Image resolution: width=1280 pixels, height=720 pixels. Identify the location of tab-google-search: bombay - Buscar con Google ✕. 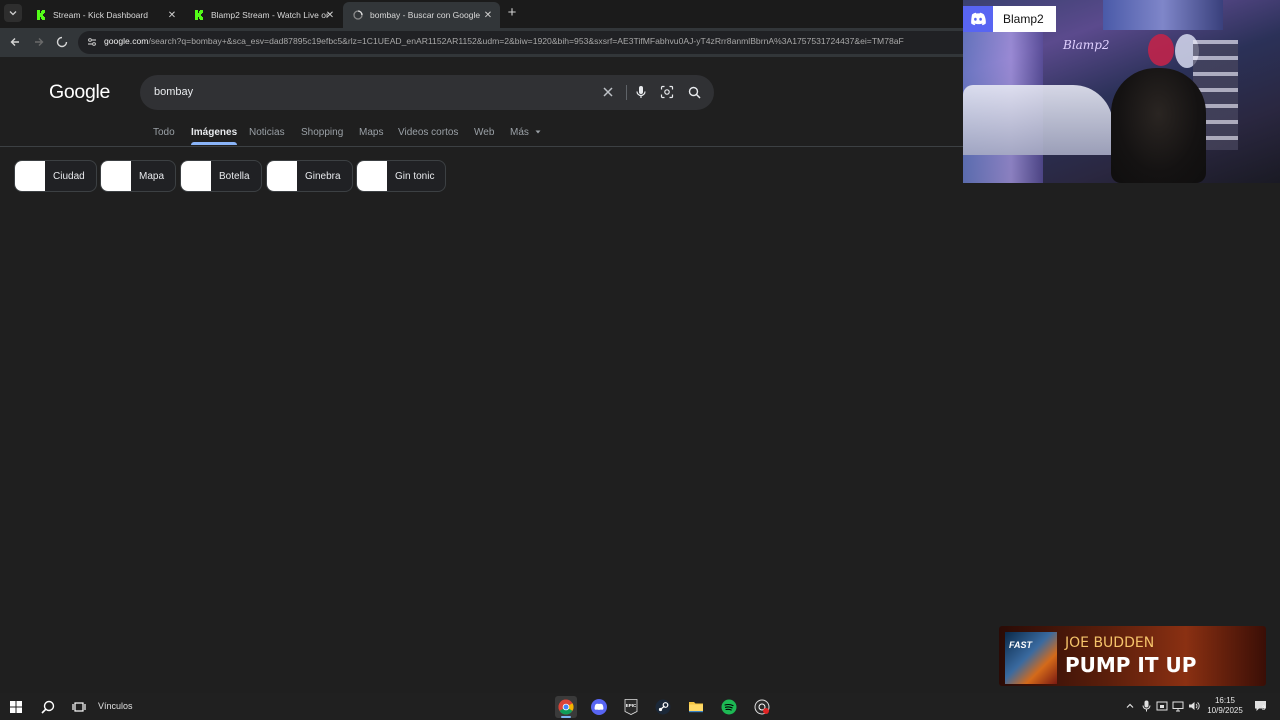
(421, 15).